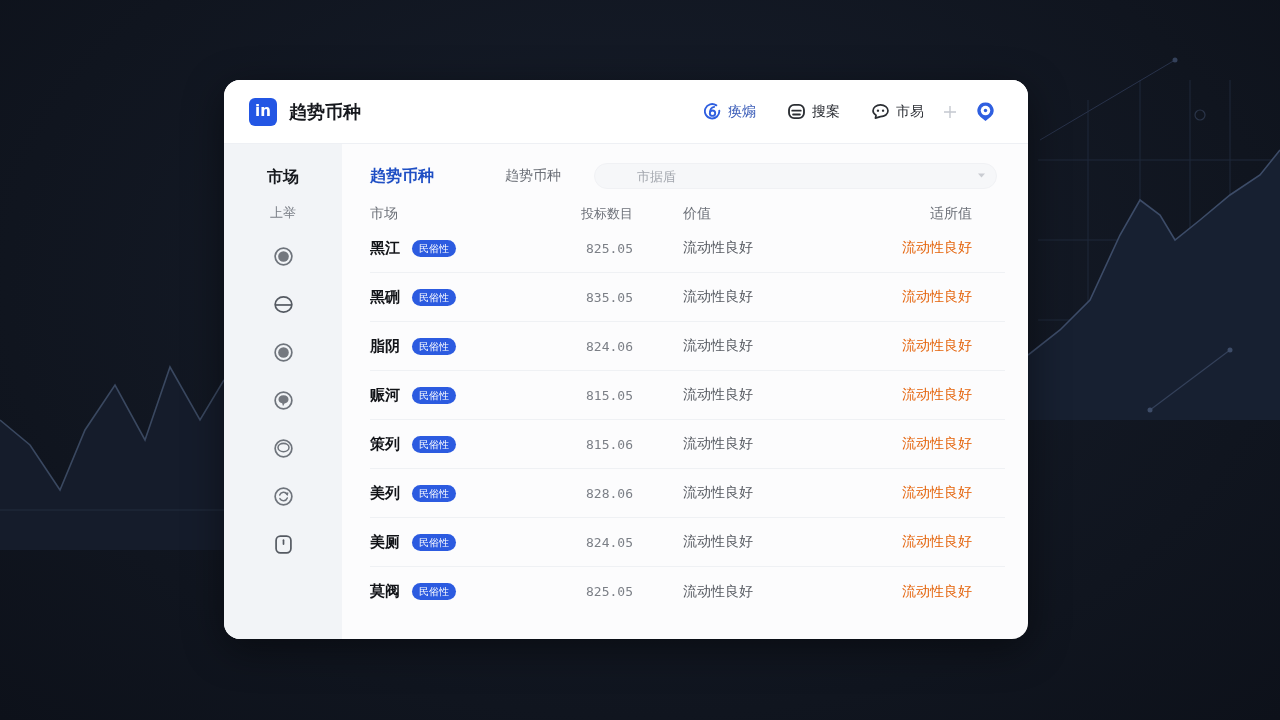 This screenshot has width=1280, height=720. What do you see at coordinates (385, 591) in the screenshot?
I see `market-name: 莫阀` at bounding box center [385, 591].